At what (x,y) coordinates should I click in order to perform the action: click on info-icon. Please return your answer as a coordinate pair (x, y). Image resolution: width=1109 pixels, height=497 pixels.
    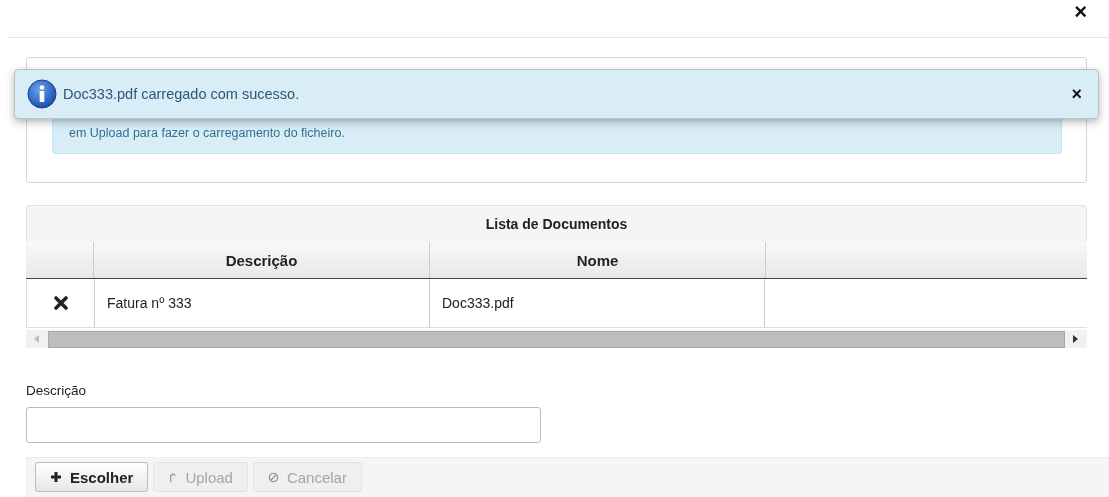
    Looking at the image, I should click on (42, 94).